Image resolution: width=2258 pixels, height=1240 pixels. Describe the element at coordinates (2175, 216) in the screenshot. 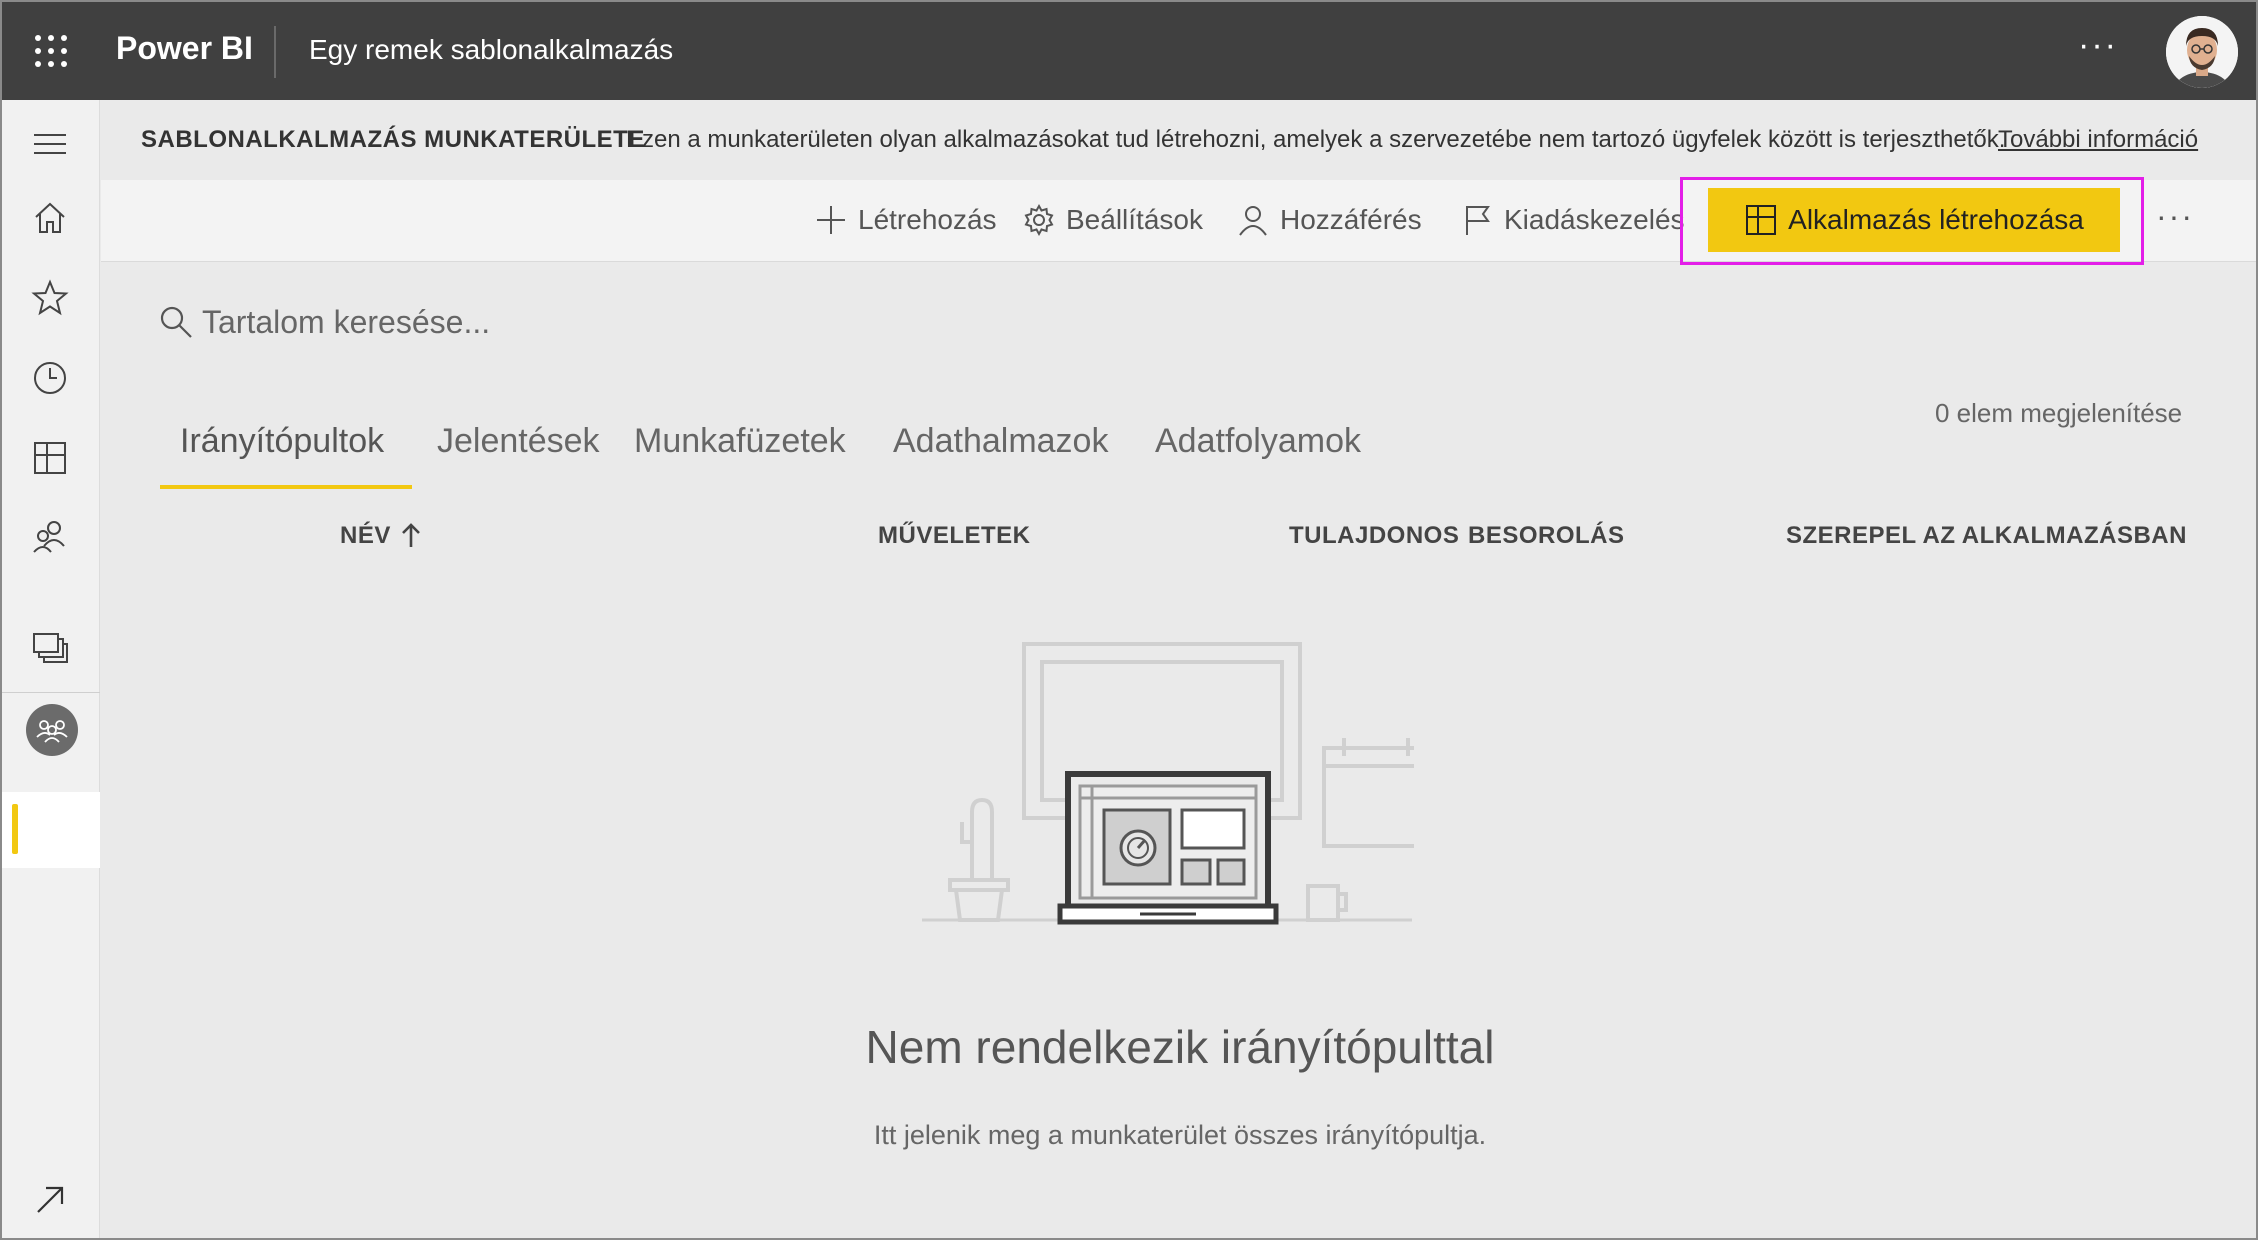

I see `toolbar-more-button: ···` at that location.